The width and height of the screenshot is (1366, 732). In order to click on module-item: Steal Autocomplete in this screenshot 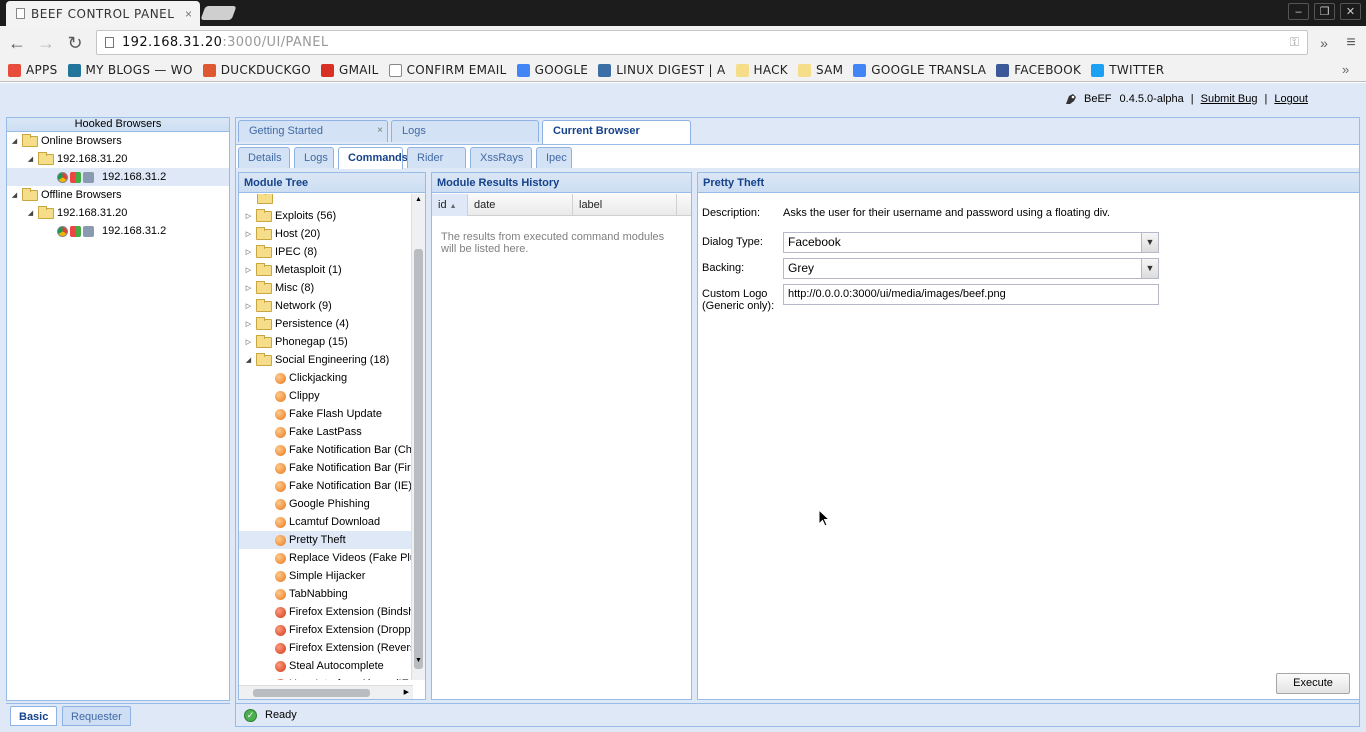, I will do `click(326, 666)`.